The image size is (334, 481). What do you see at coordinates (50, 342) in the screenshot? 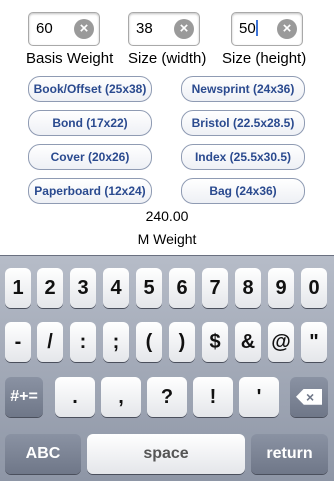
I see `key-slash: /` at bounding box center [50, 342].